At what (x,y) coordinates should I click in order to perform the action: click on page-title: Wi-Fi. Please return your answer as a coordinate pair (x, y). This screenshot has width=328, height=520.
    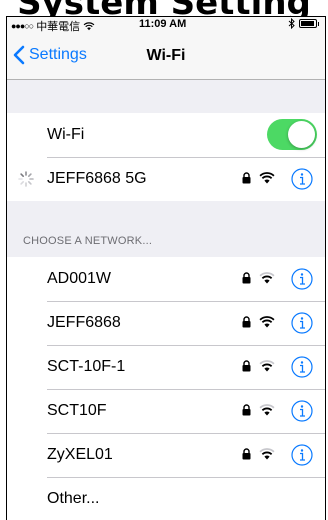
    Looking at the image, I should click on (166, 55).